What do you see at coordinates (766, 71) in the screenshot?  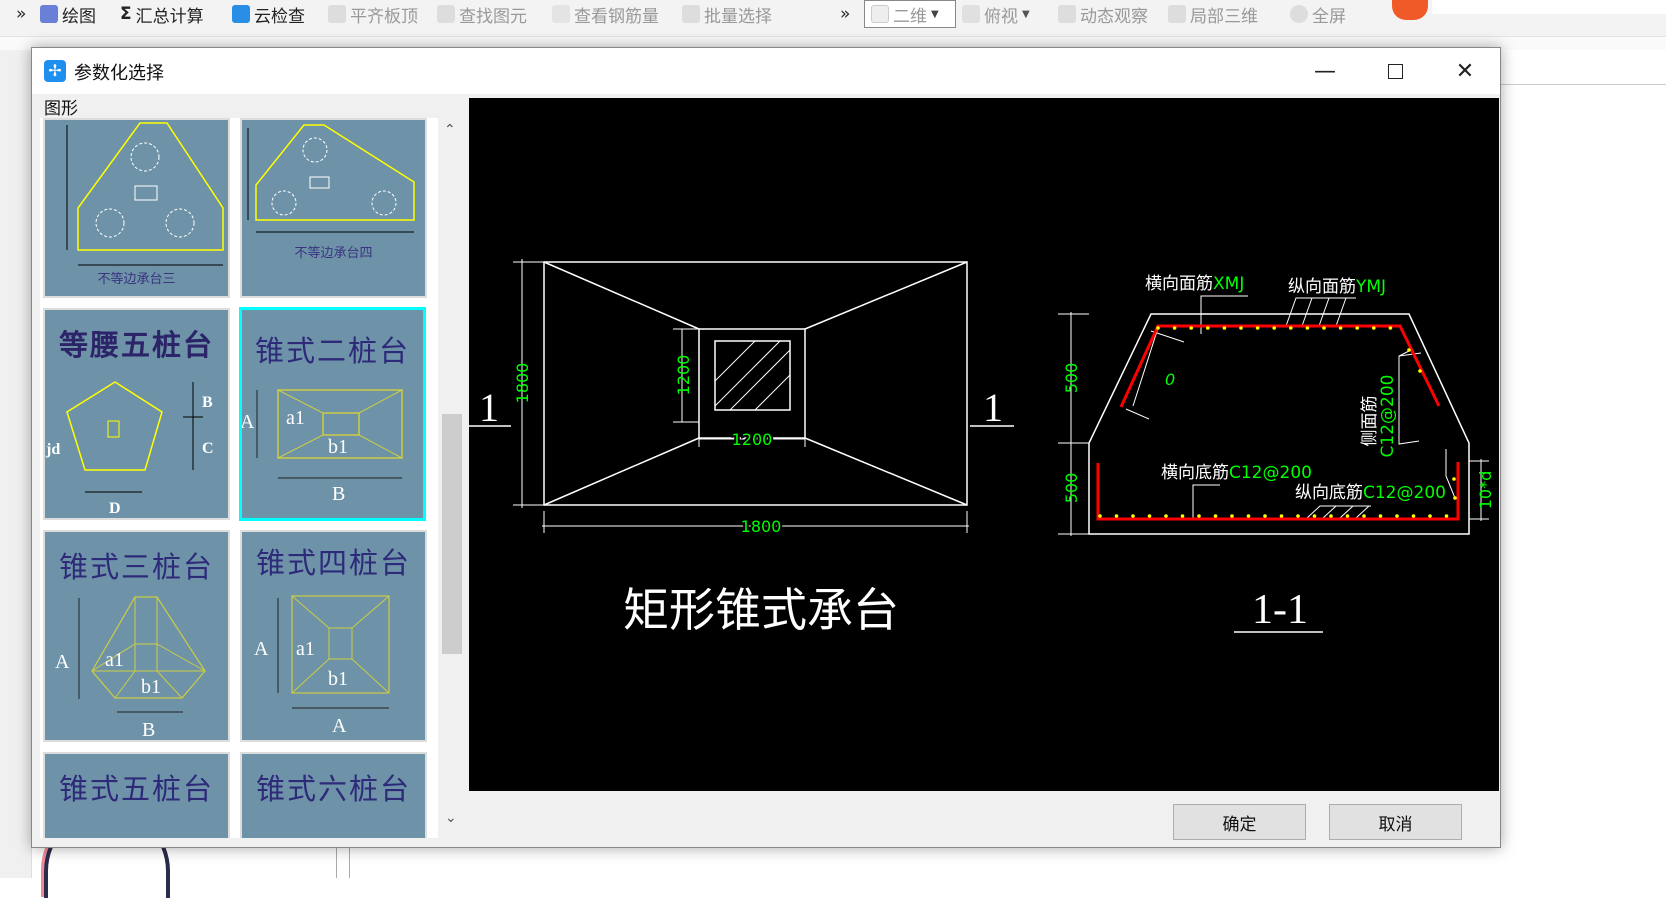 I see `dialog-titlebar: ✢ 参数化选择 — ✕` at bounding box center [766, 71].